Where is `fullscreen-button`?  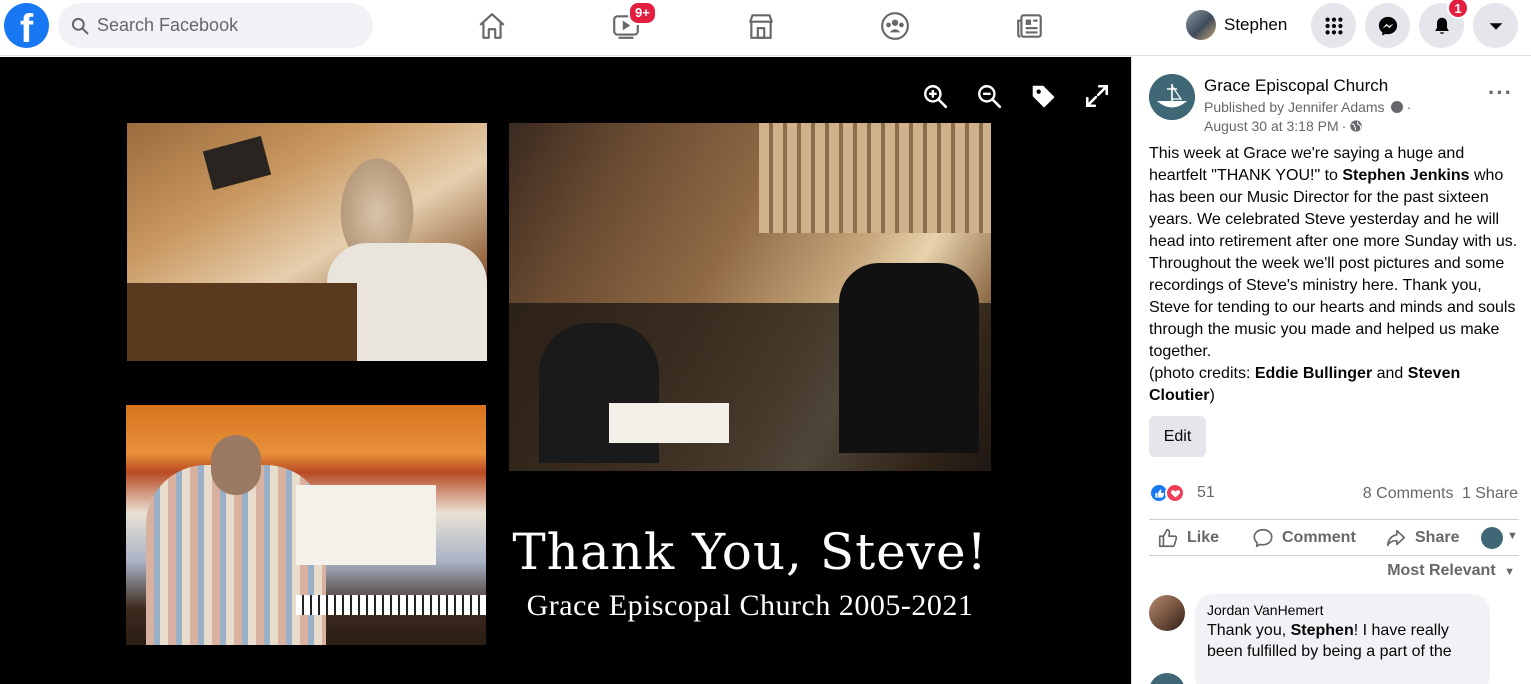
fullscreen-button is located at coordinates (1097, 96).